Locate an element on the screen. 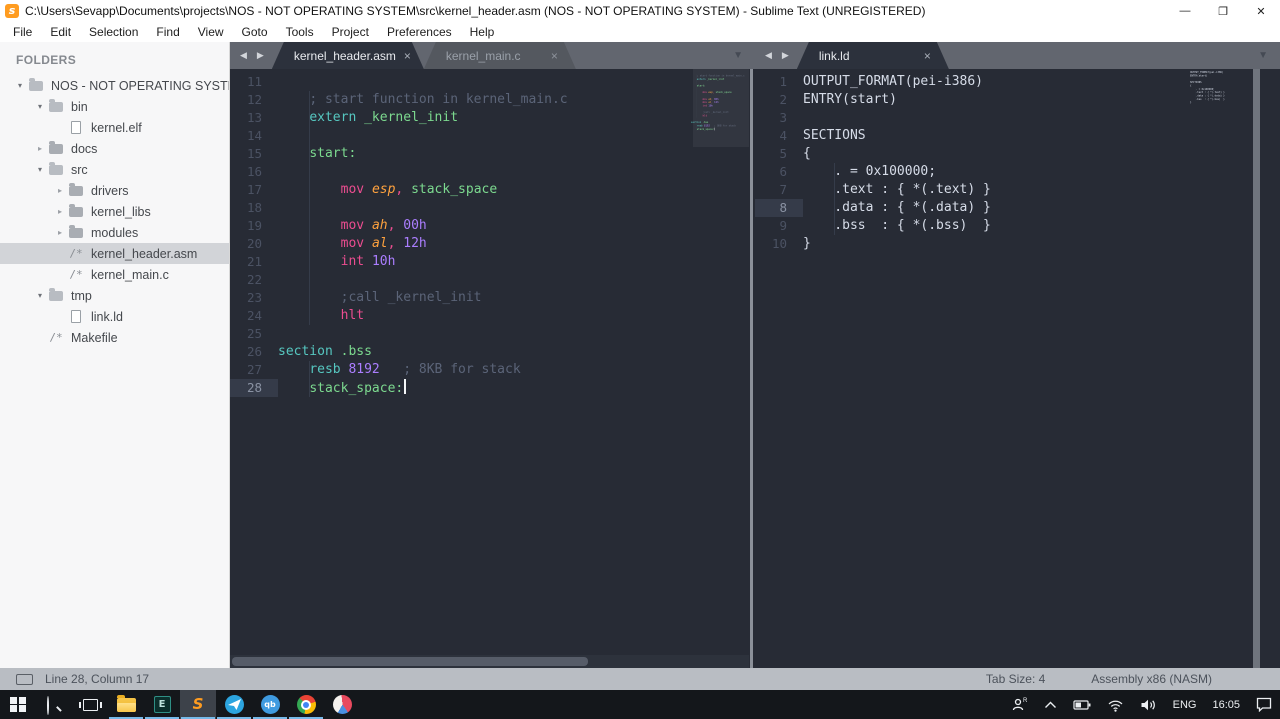  tab-kernel-main-c: kernel_main.c × is located at coordinates (500, 55).